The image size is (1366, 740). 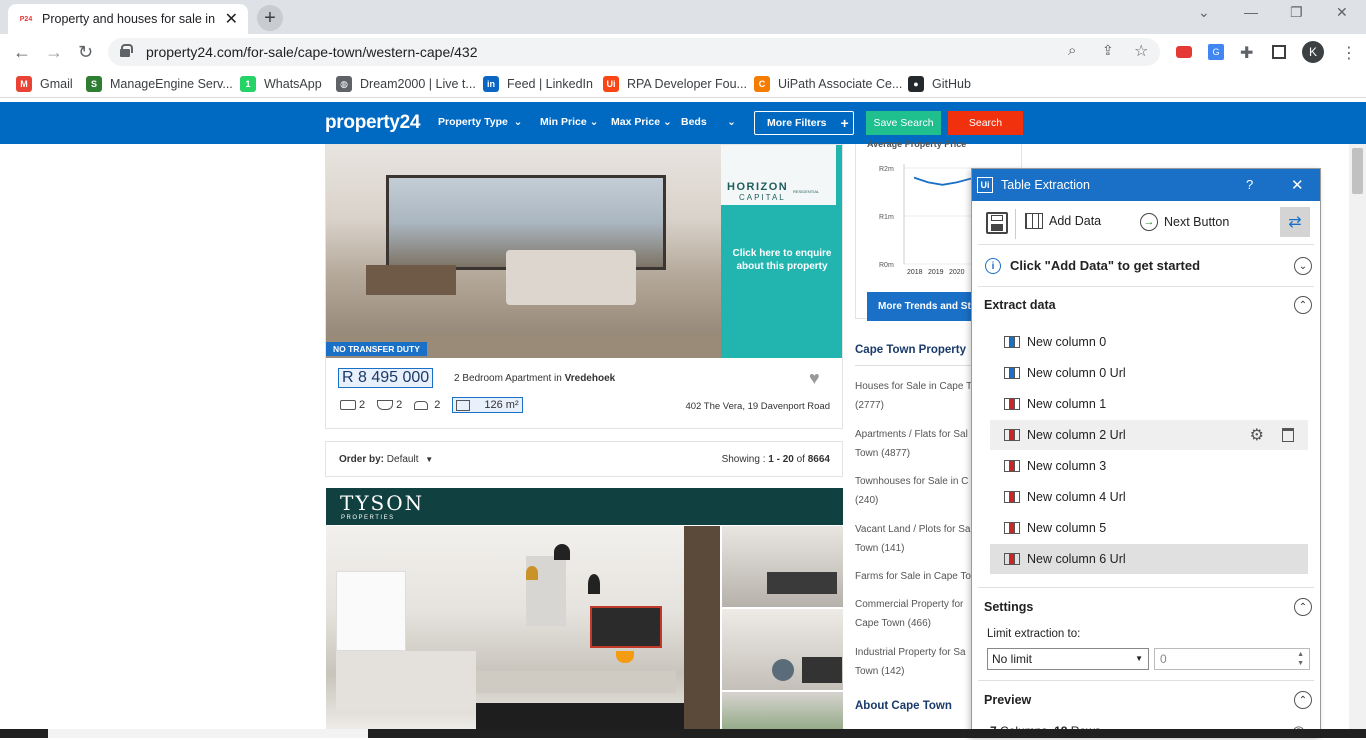 What do you see at coordinates (1297, 185) in the screenshot?
I see `close-icon: ✕` at bounding box center [1297, 185].